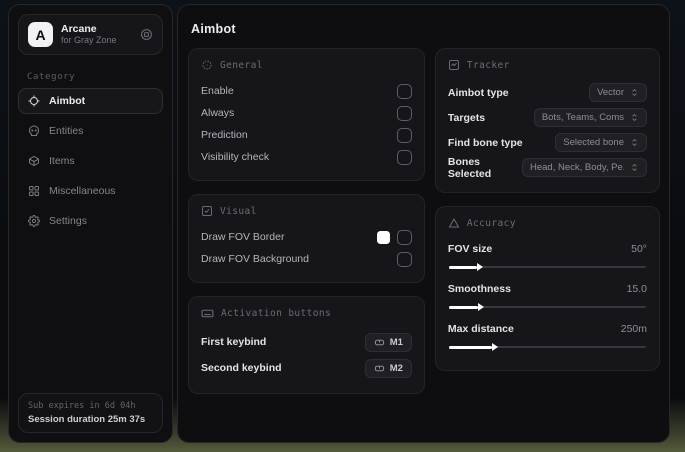  I want to click on setting-label: Prediction, so click(224, 135).